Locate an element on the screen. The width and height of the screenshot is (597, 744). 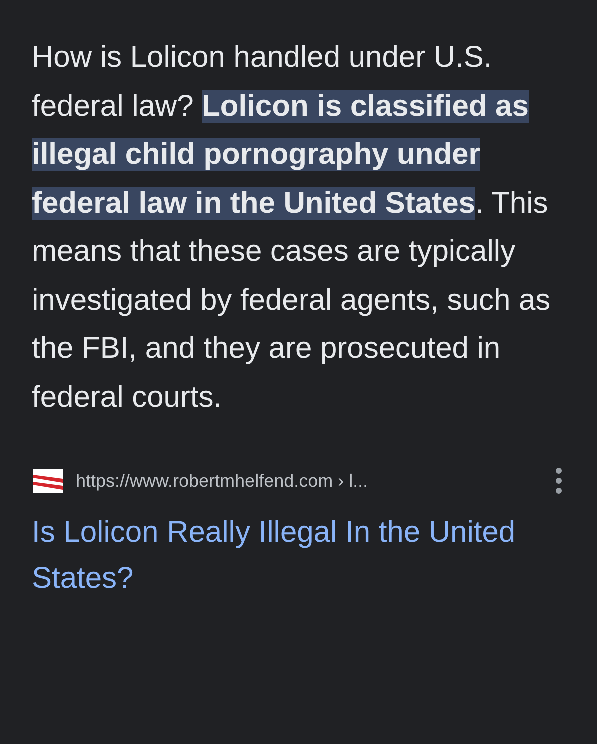
more-options-icon is located at coordinates (559, 481).